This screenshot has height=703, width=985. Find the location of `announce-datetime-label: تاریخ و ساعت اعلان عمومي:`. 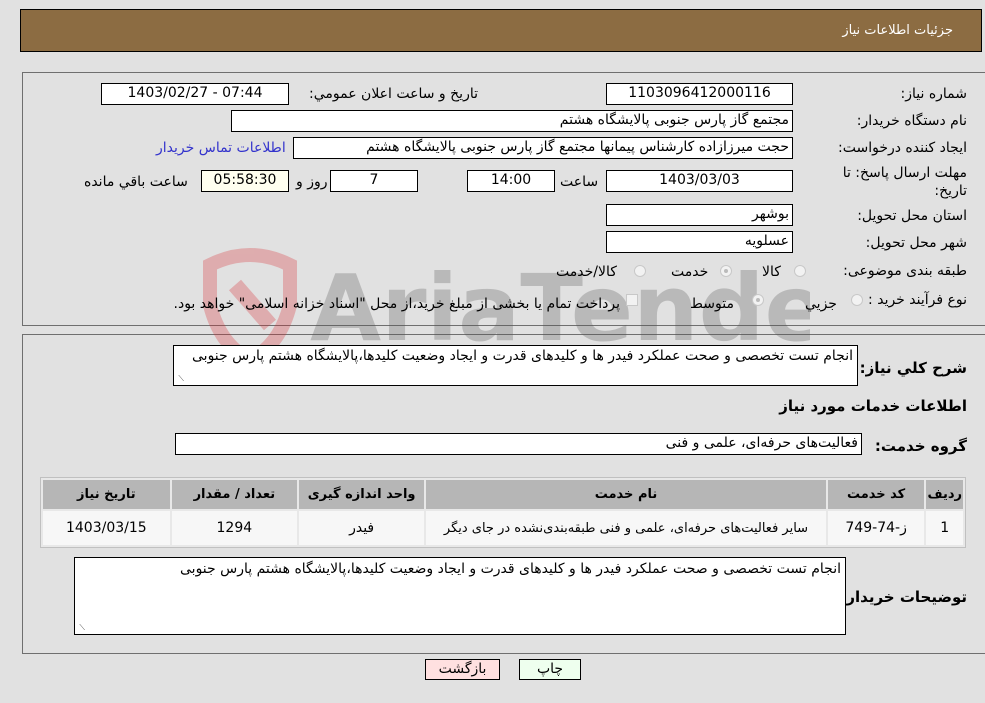

announce-datetime-label: تاریخ و ساعت اعلان عمومي: is located at coordinates (393, 94).